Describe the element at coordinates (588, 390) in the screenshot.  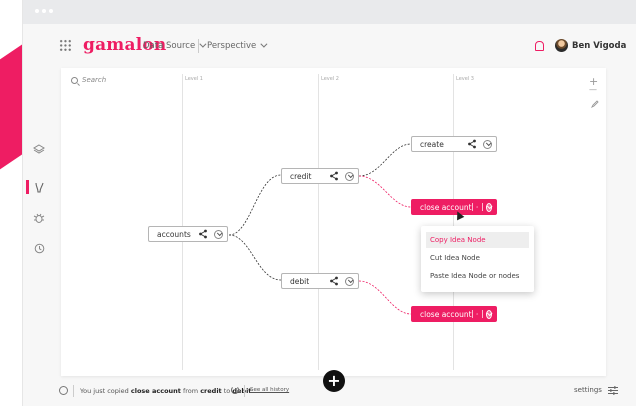
I see `settings-label: settings` at that location.